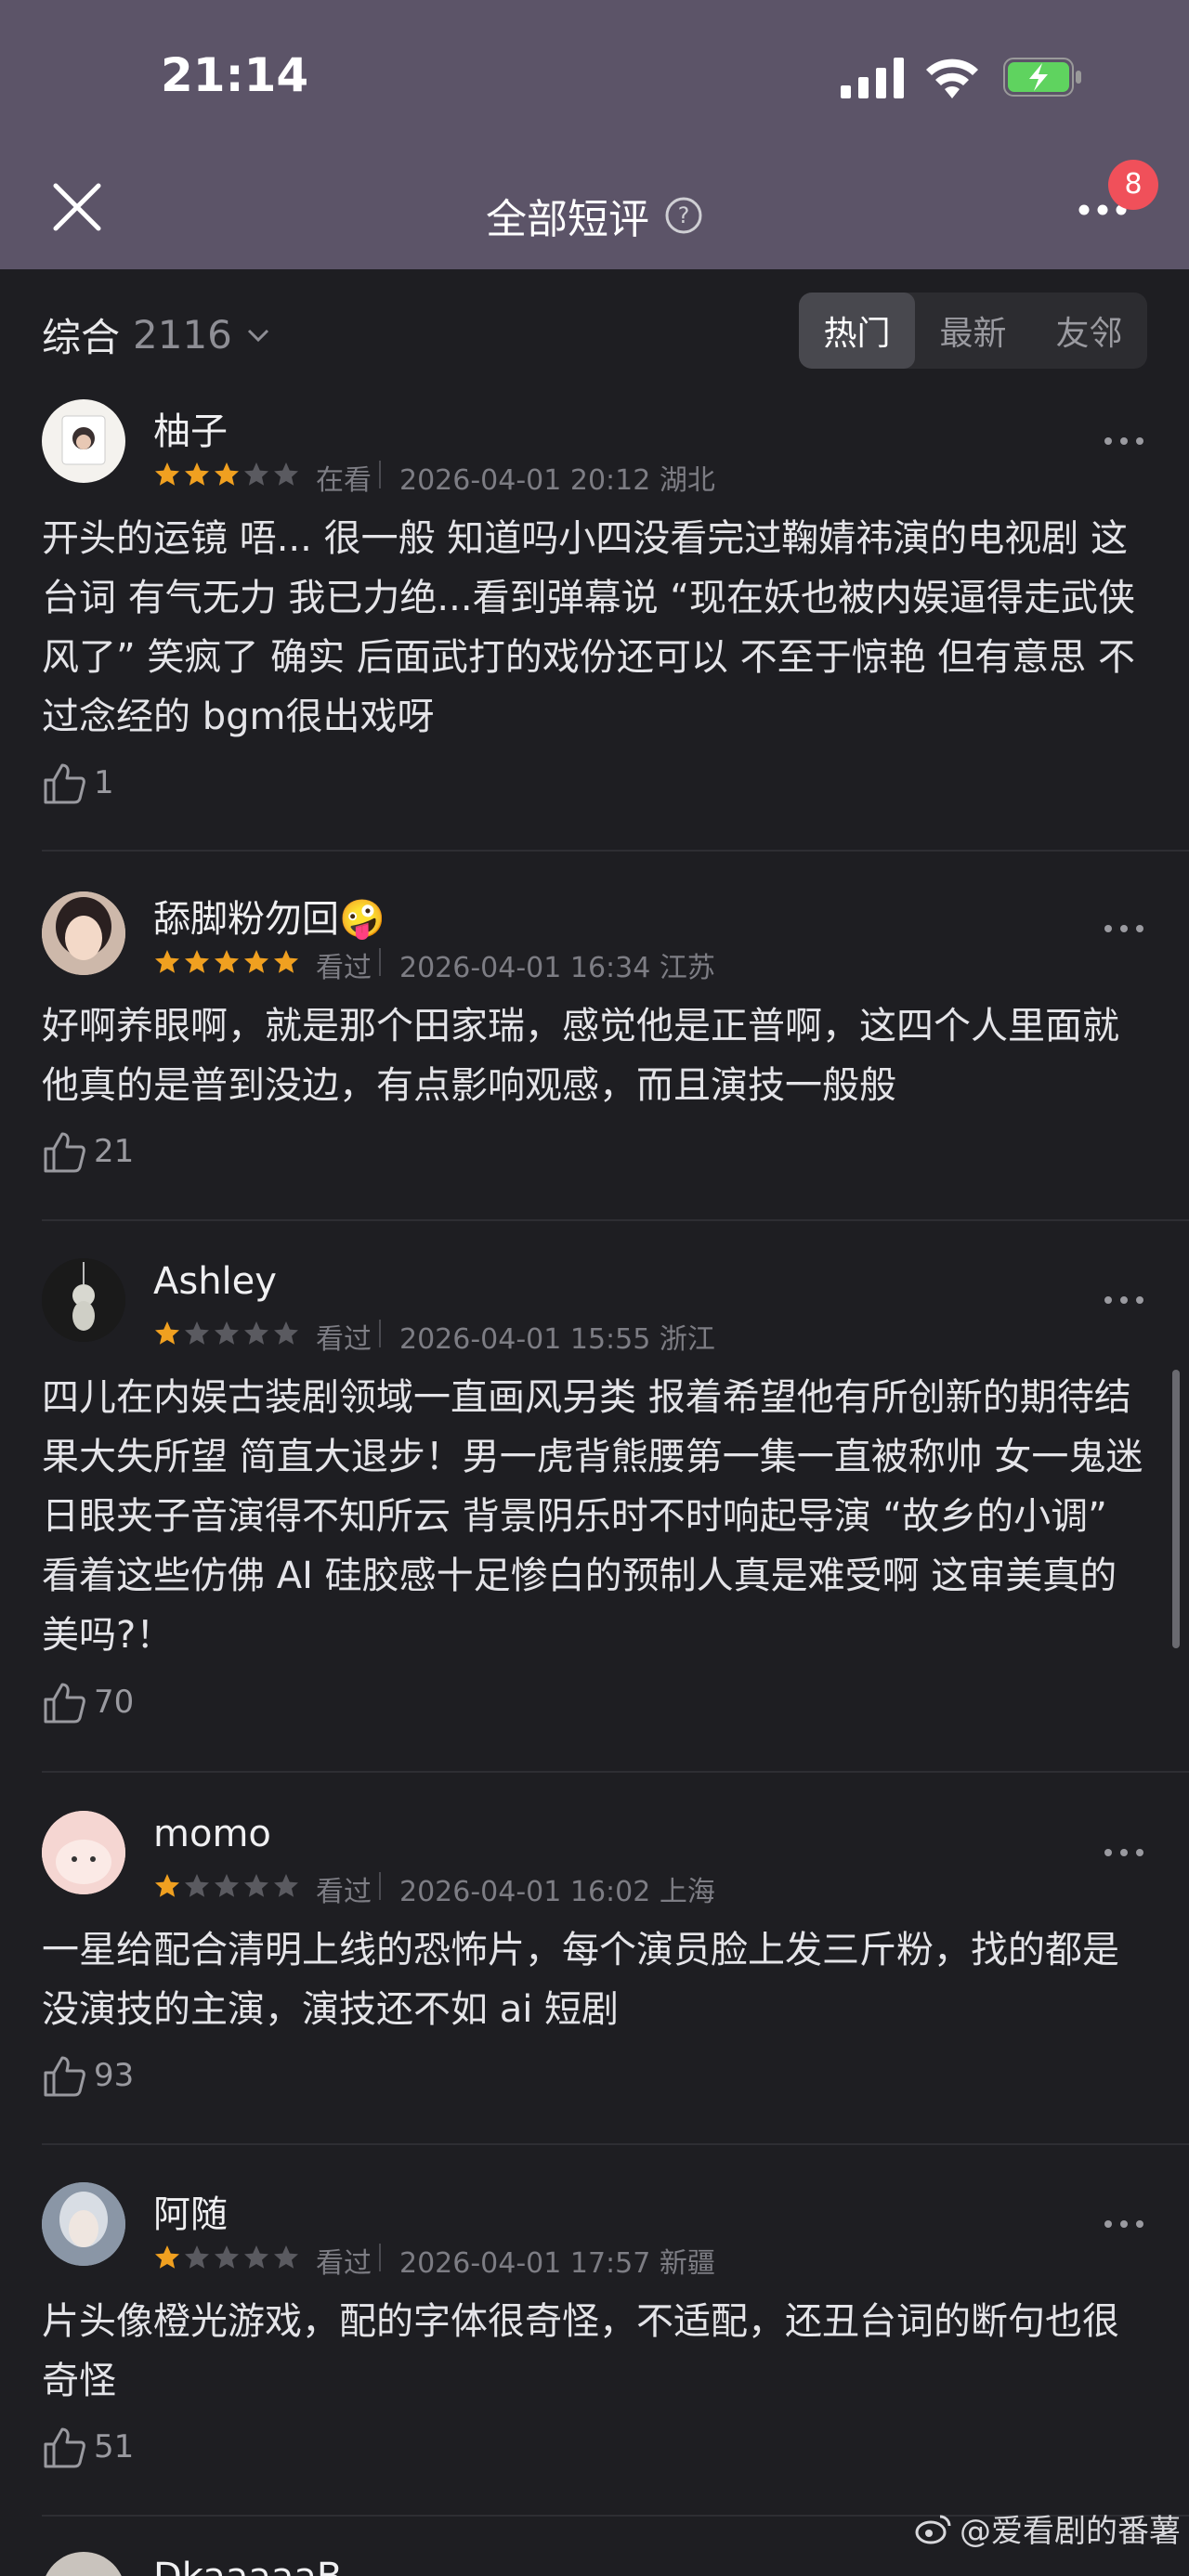 The width and height of the screenshot is (1189, 2576). What do you see at coordinates (88, 1702) in the screenshot?
I see `like-button: 70` at bounding box center [88, 1702].